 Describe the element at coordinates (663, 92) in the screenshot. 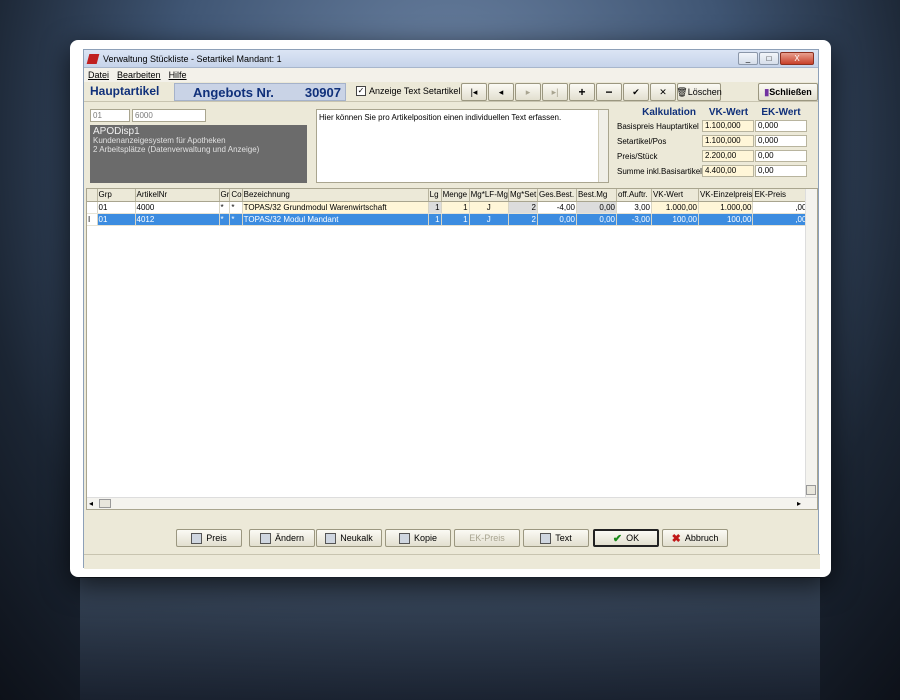

I see `cancel-button: ✕` at that location.